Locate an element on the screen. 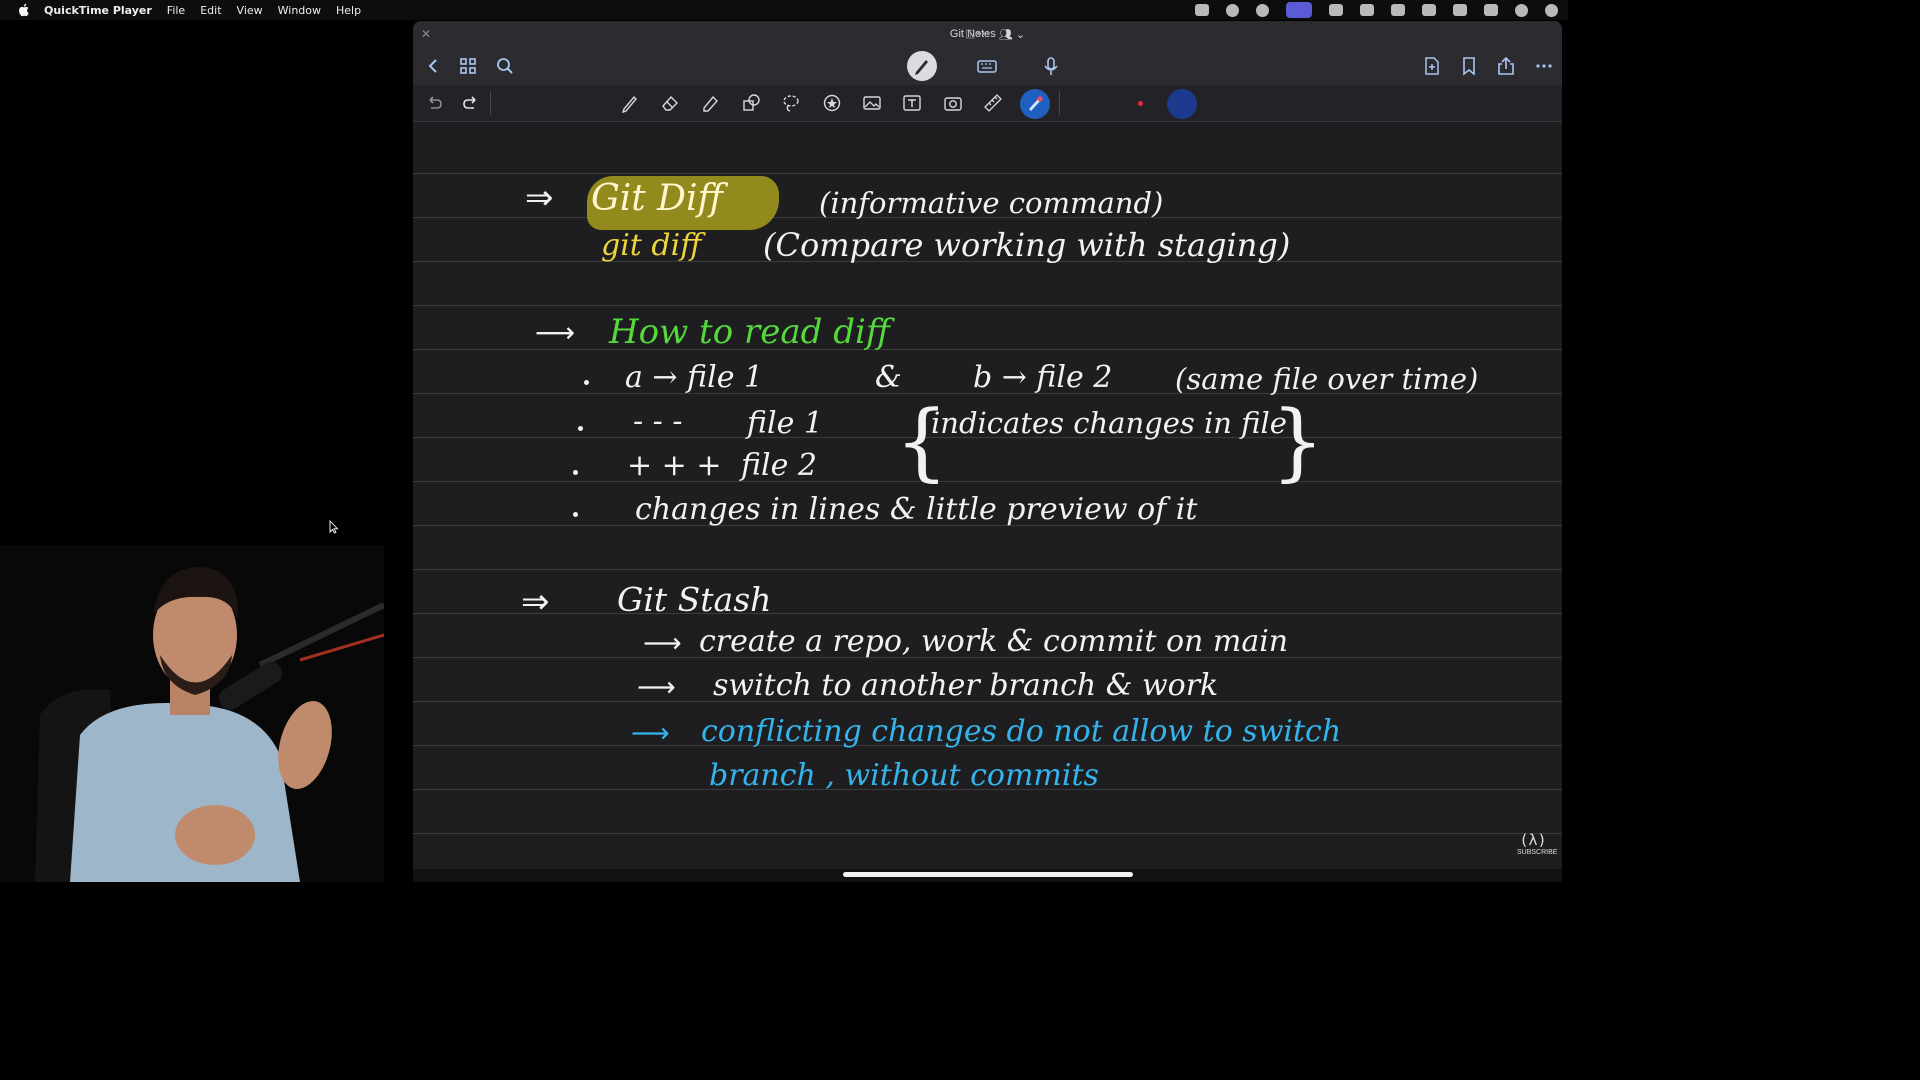 Image resolution: width=1920 pixels, height=1080 pixels. close-icon: ✕ is located at coordinates (426, 34).